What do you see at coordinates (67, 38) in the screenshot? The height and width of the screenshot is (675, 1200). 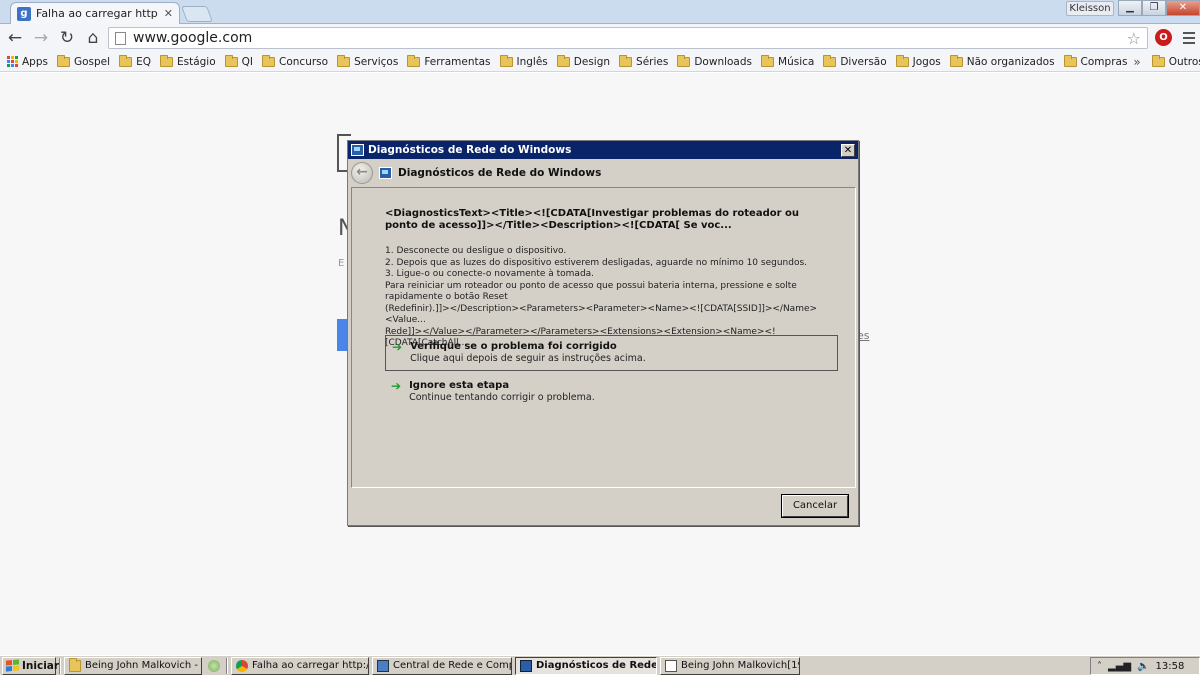 I see `reload-icon: ↻` at bounding box center [67, 38].